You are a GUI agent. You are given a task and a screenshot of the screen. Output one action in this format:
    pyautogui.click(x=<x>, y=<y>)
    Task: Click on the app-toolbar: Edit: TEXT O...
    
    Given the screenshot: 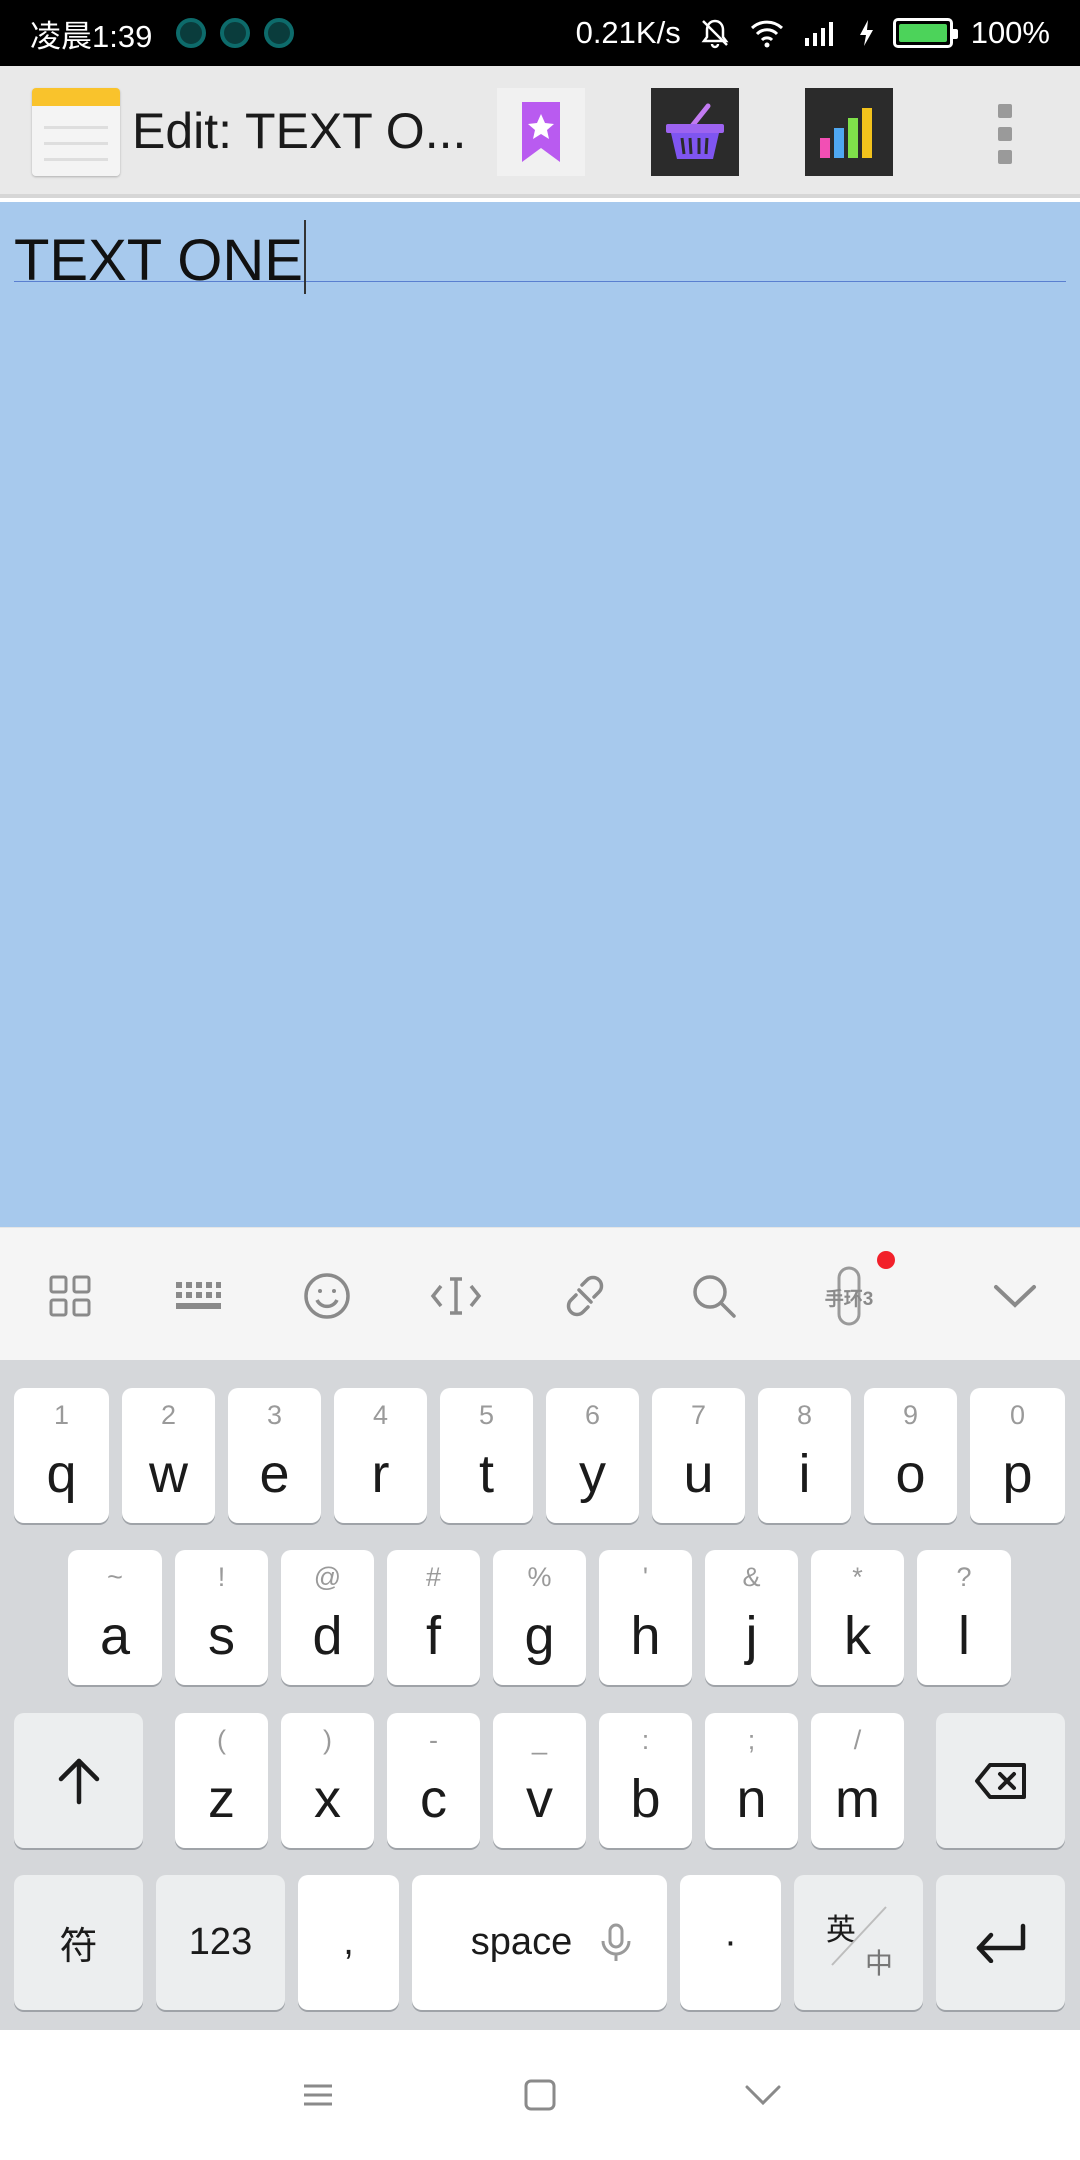 What is the action you would take?
    pyautogui.click(x=540, y=132)
    